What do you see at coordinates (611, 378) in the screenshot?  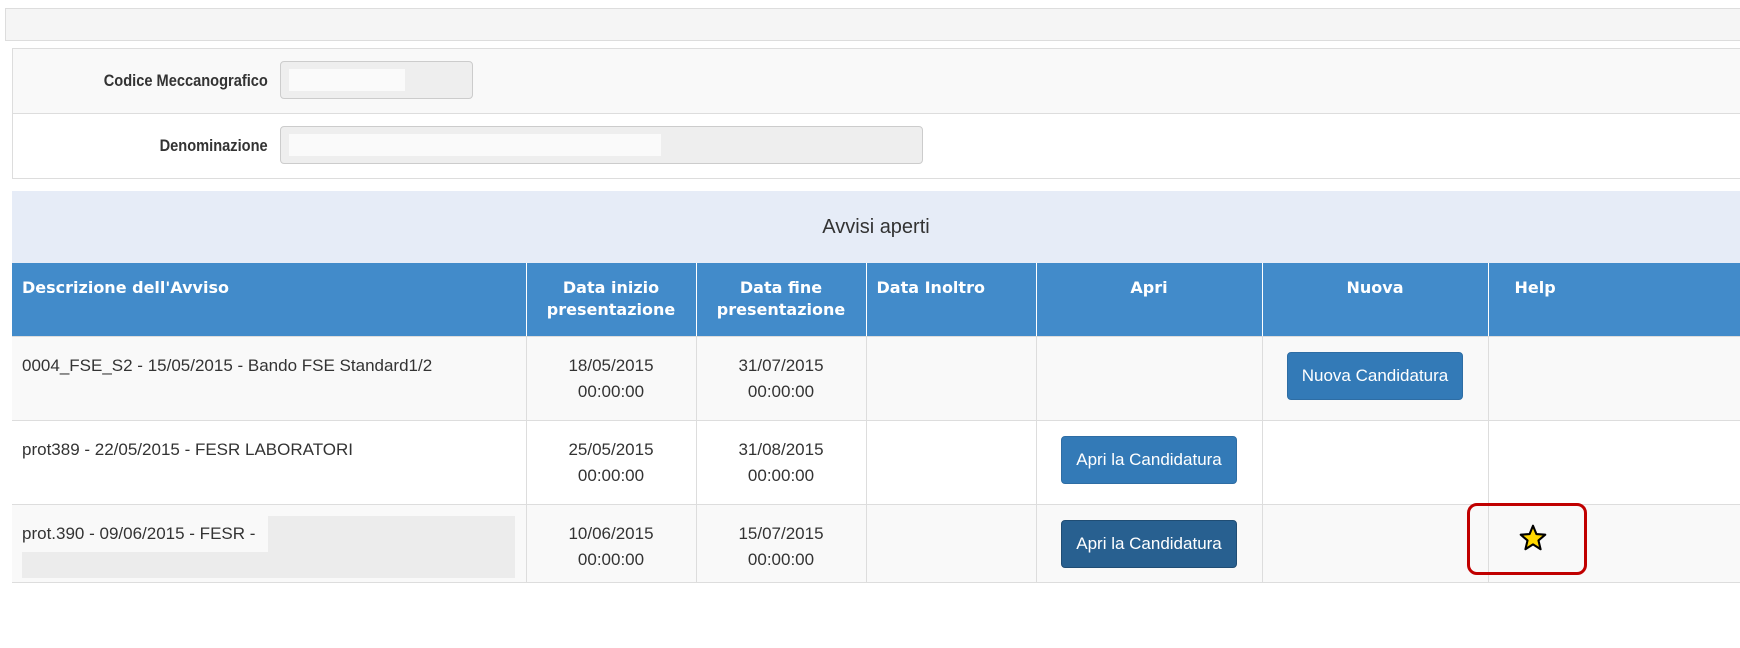 I see `cell-data-inizio: 18/05/2015 00:00:00` at bounding box center [611, 378].